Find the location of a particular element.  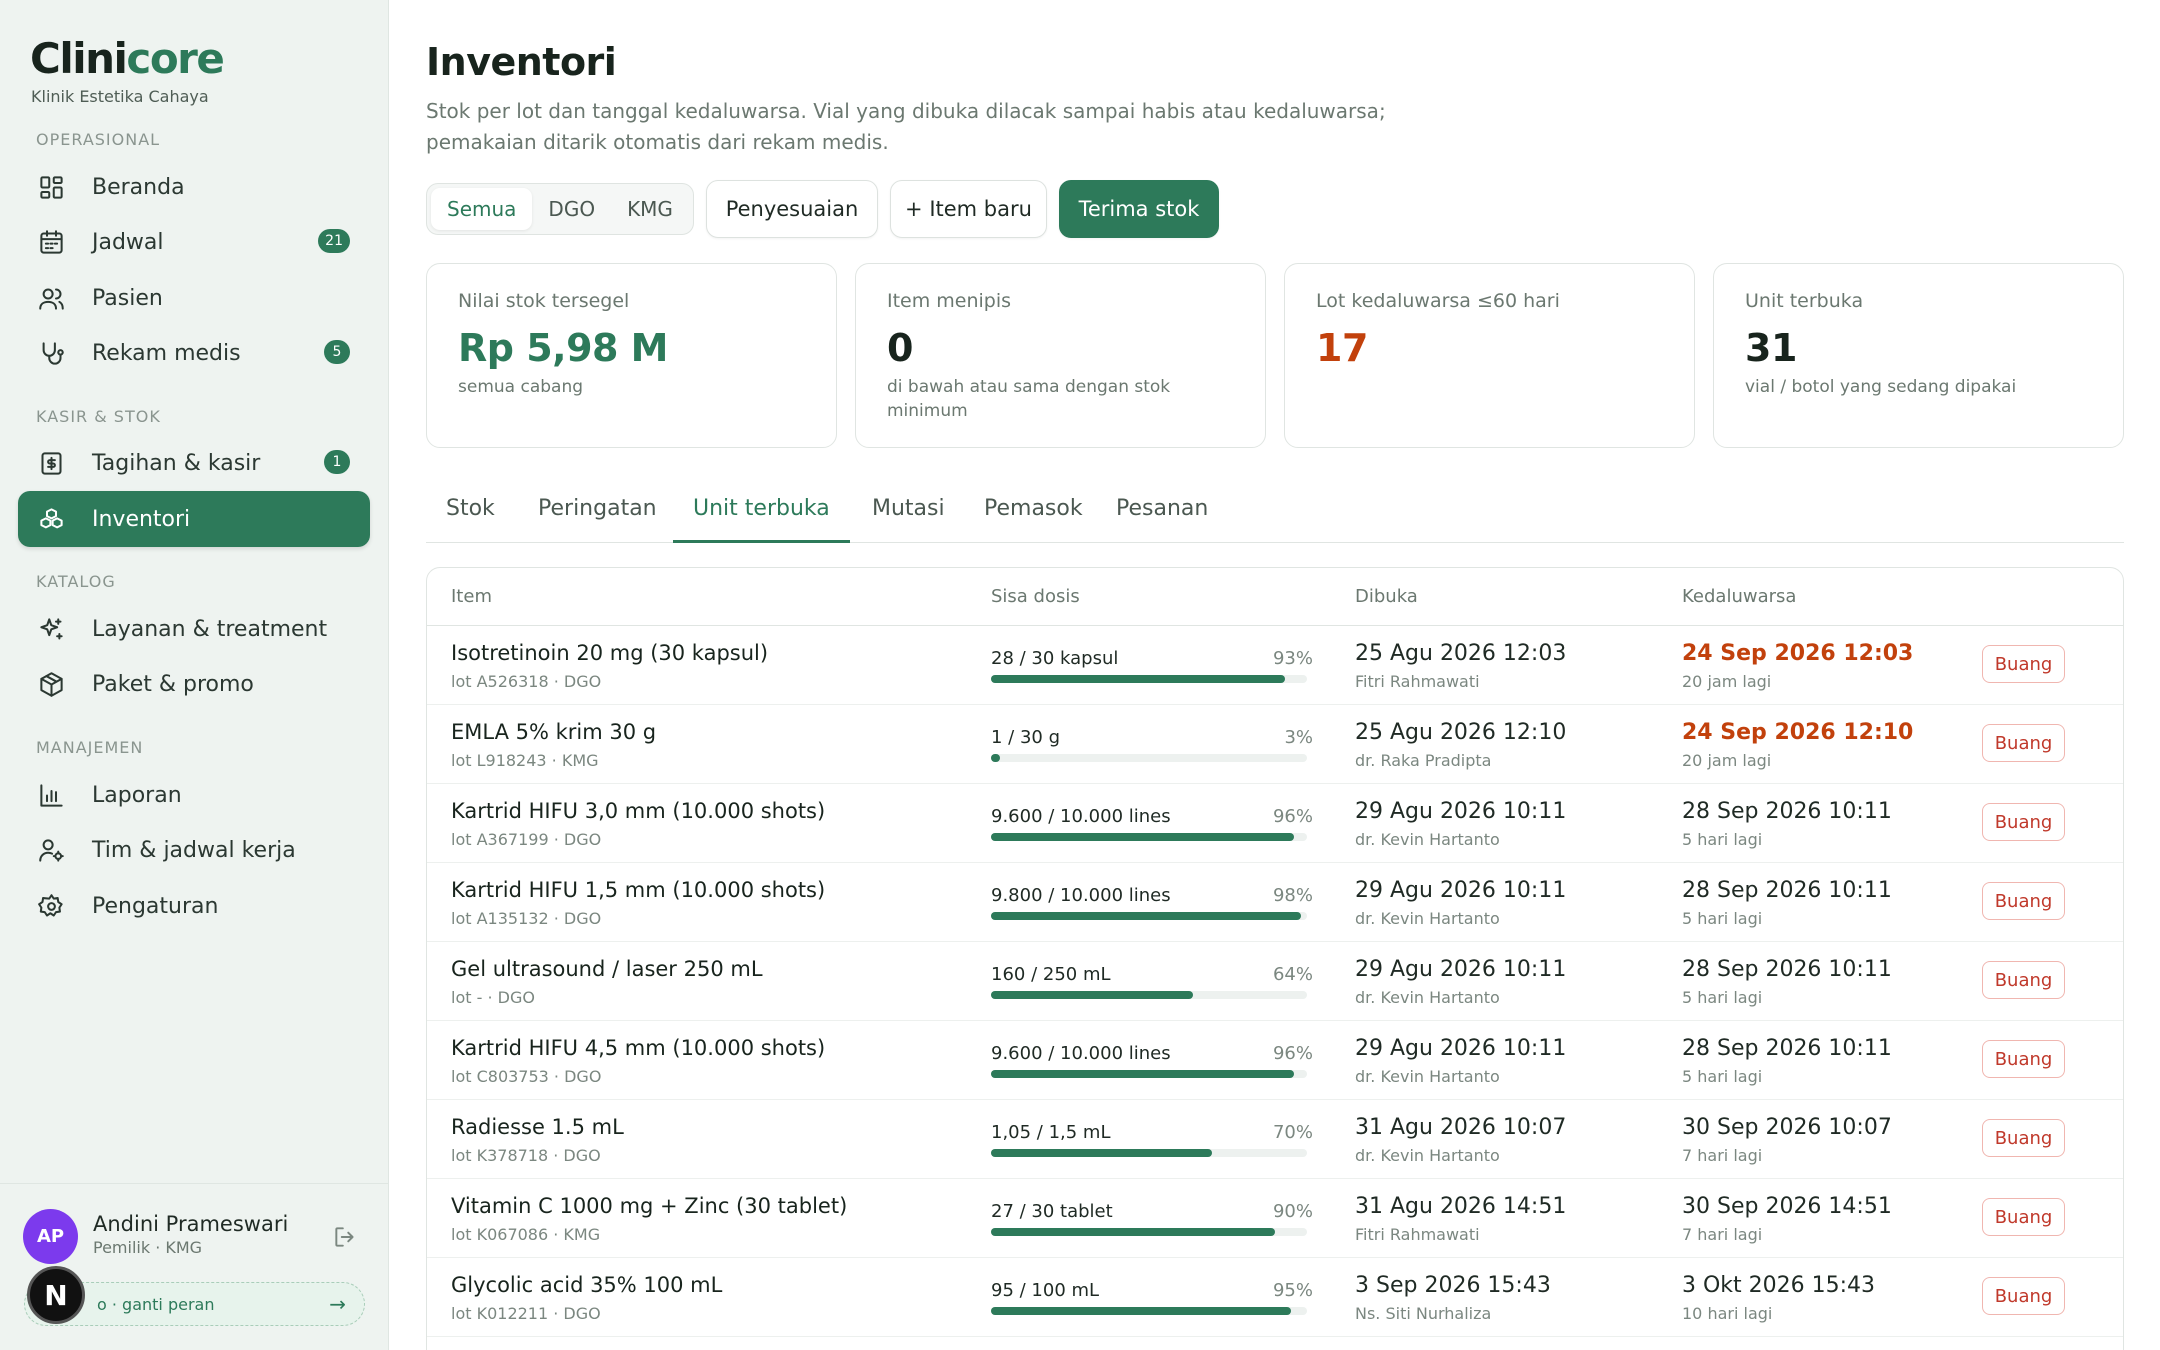

logout-icon is located at coordinates (345, 1237).